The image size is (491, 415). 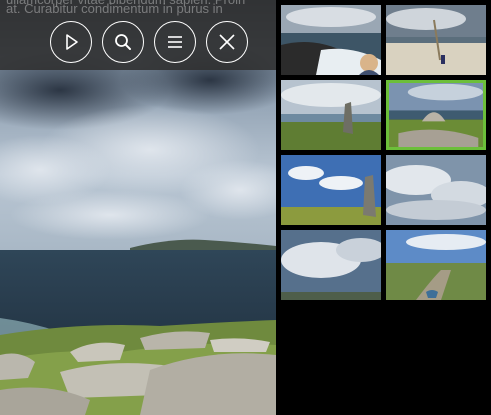 I want to click on play-icon, so click(x=72, y=42).